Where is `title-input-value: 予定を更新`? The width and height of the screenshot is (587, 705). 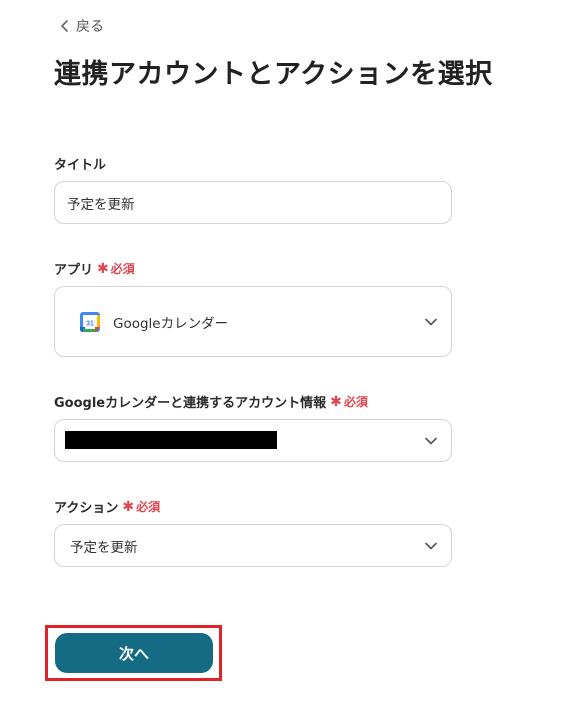
title-input-value: 予定を更新 is located at coordinates (101, 204).